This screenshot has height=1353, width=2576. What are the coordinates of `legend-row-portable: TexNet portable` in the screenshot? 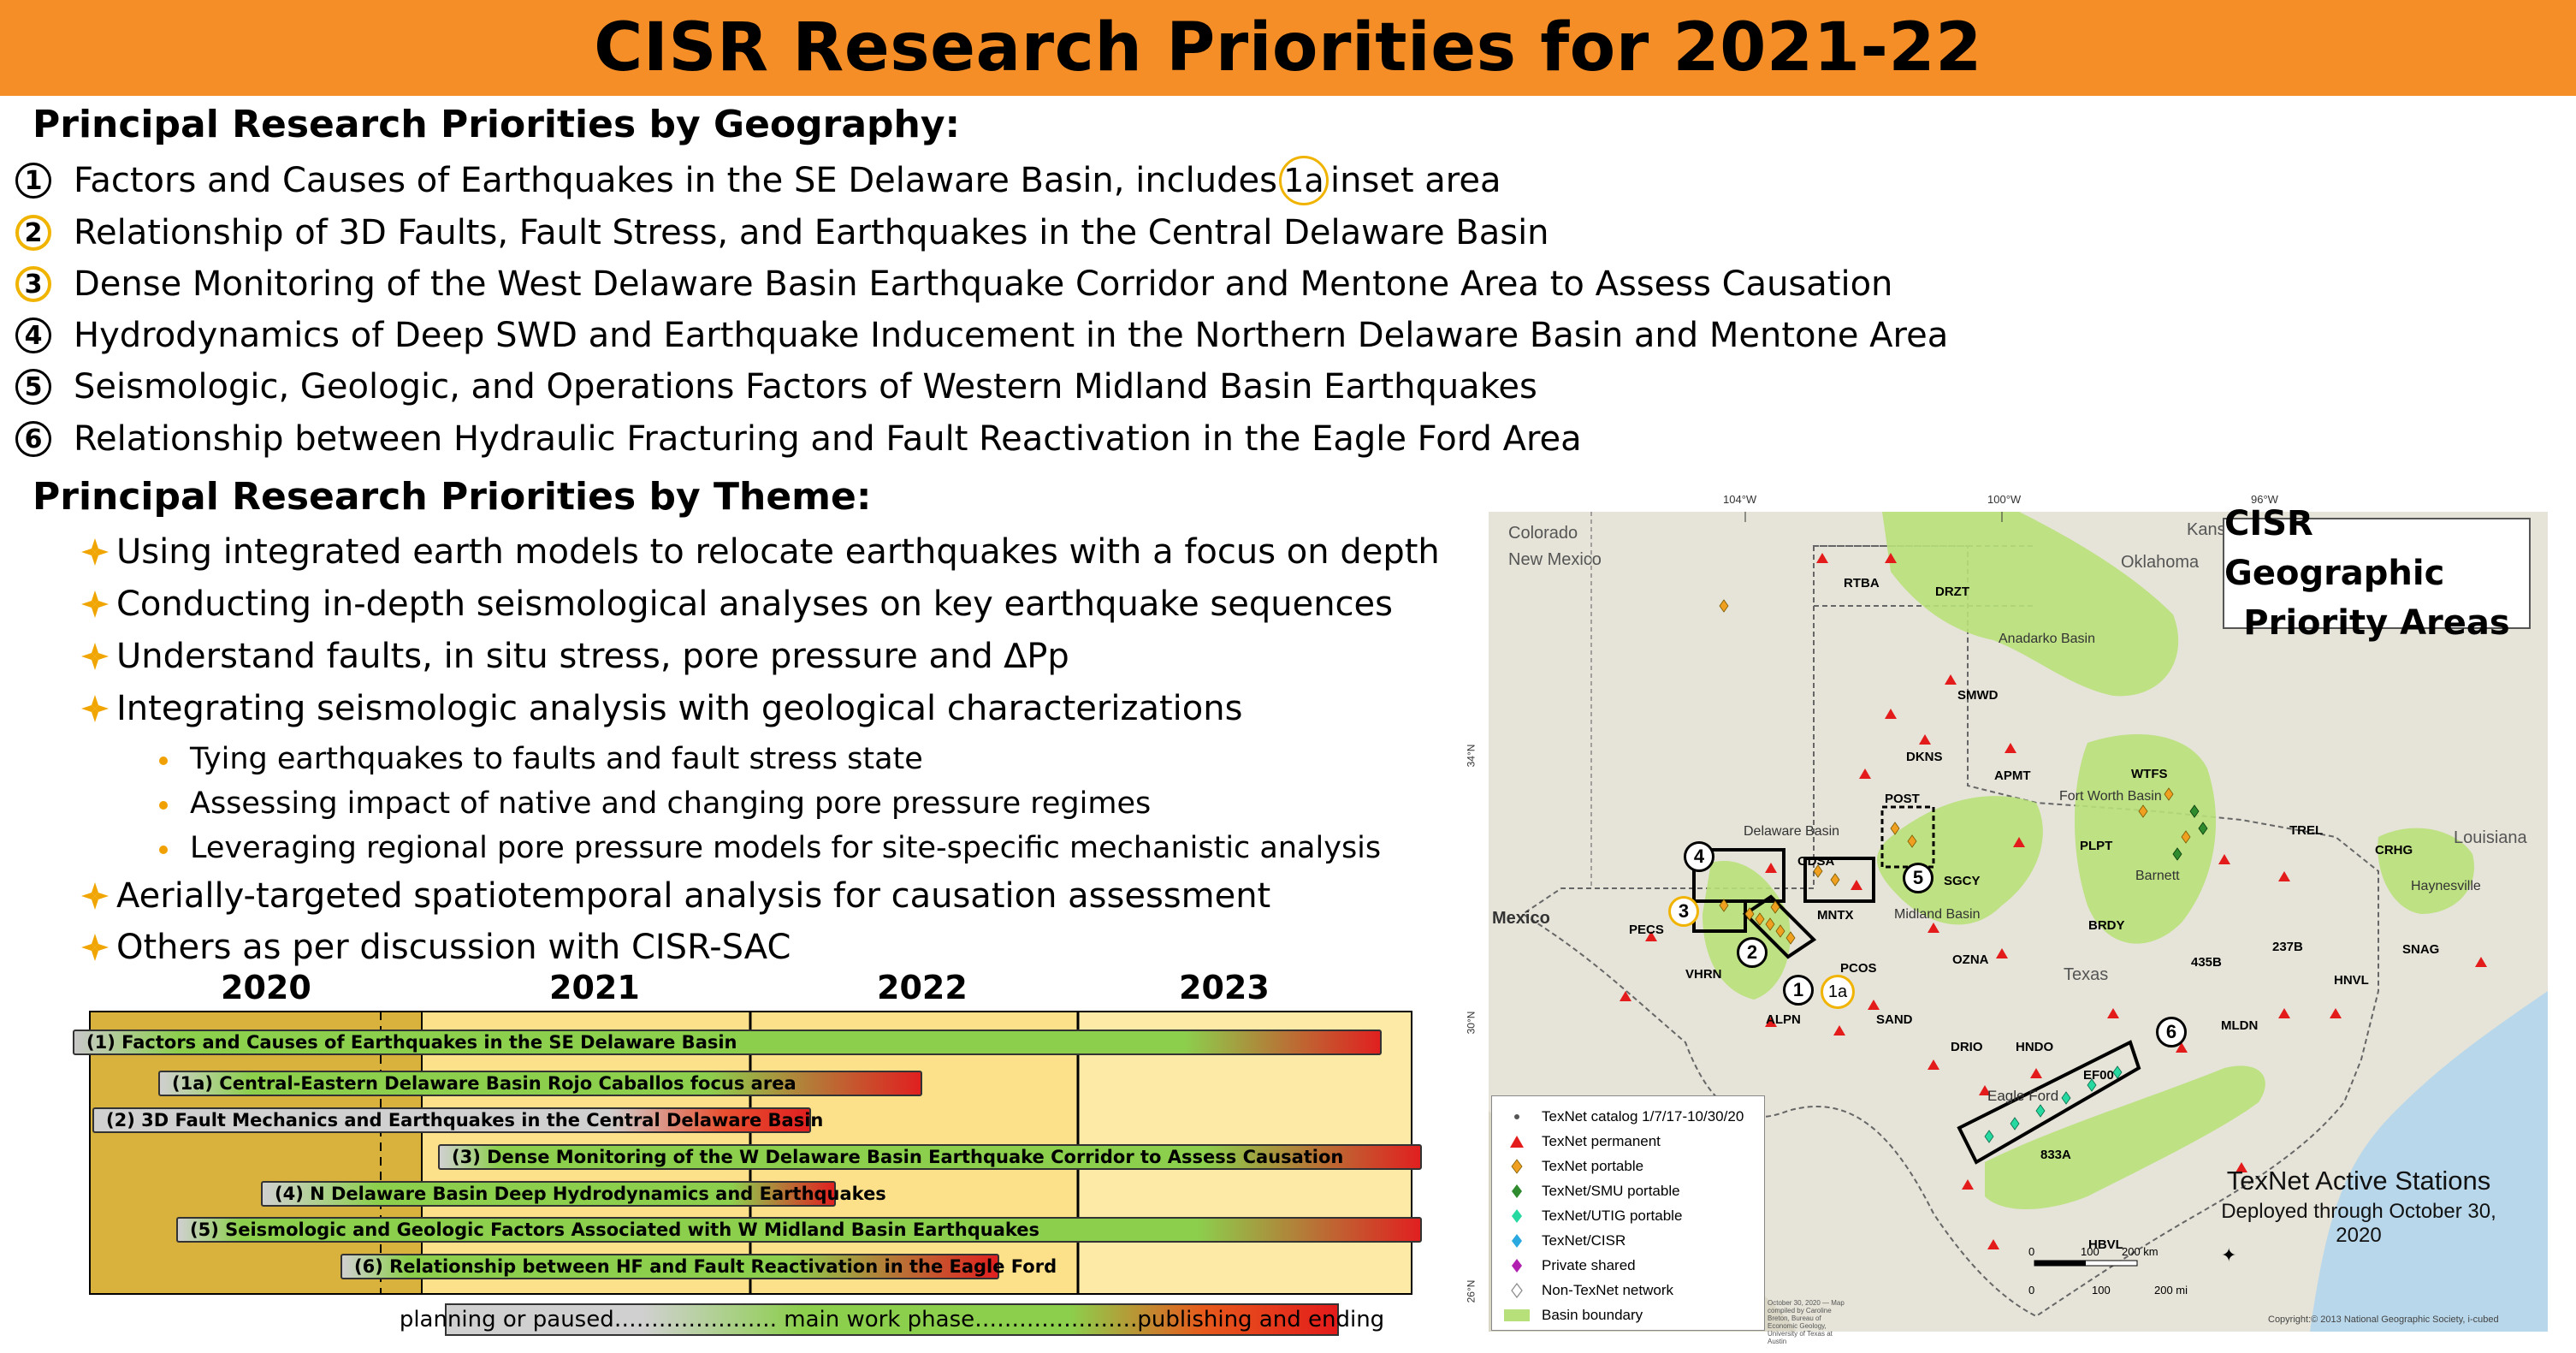 It's located at (1573, 1166).